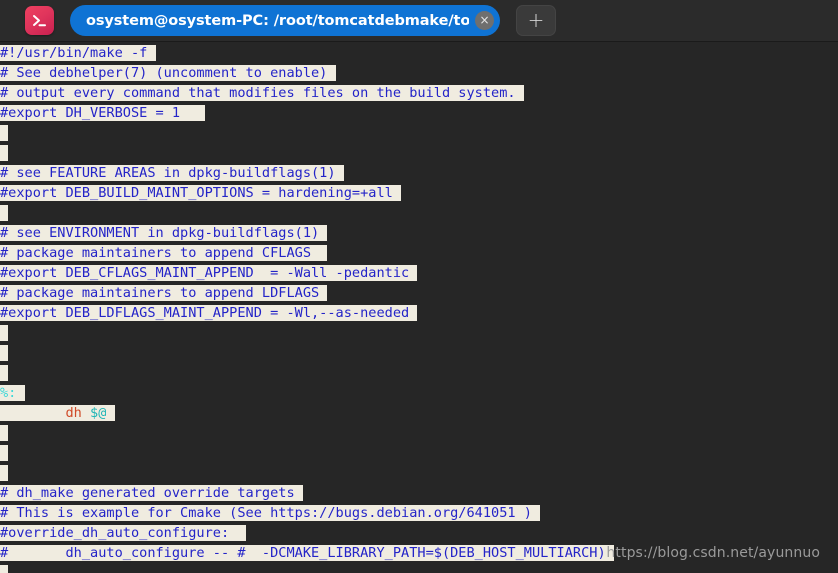  I want to click on terminal-prompt-icon, so click(39, 20).